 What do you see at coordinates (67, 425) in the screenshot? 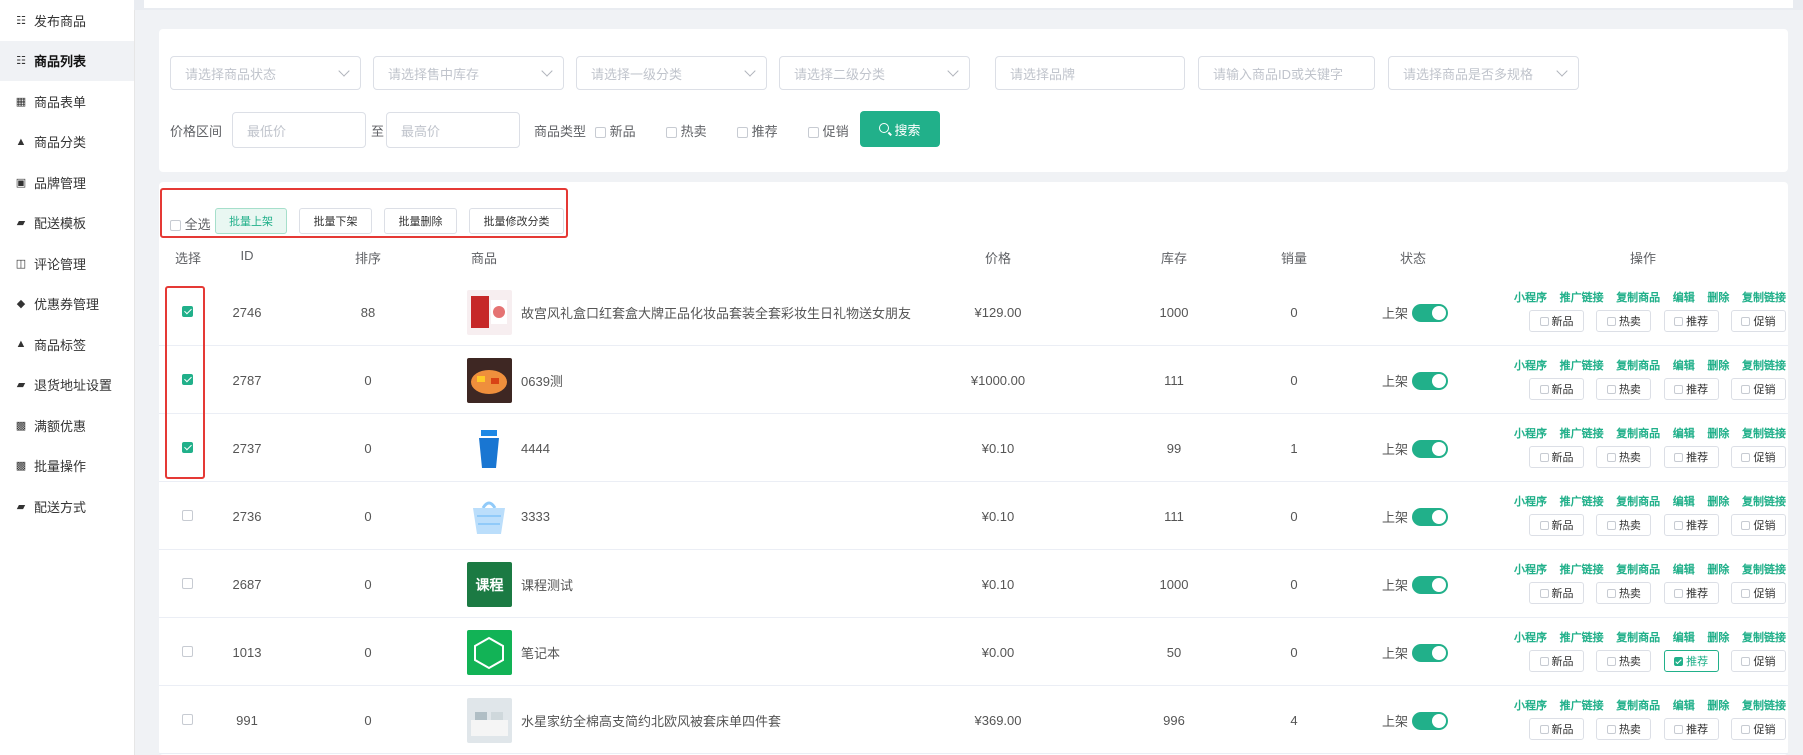
I see `sidebar-item: ▩ 满额优惠` at bounding box center [67, 425].